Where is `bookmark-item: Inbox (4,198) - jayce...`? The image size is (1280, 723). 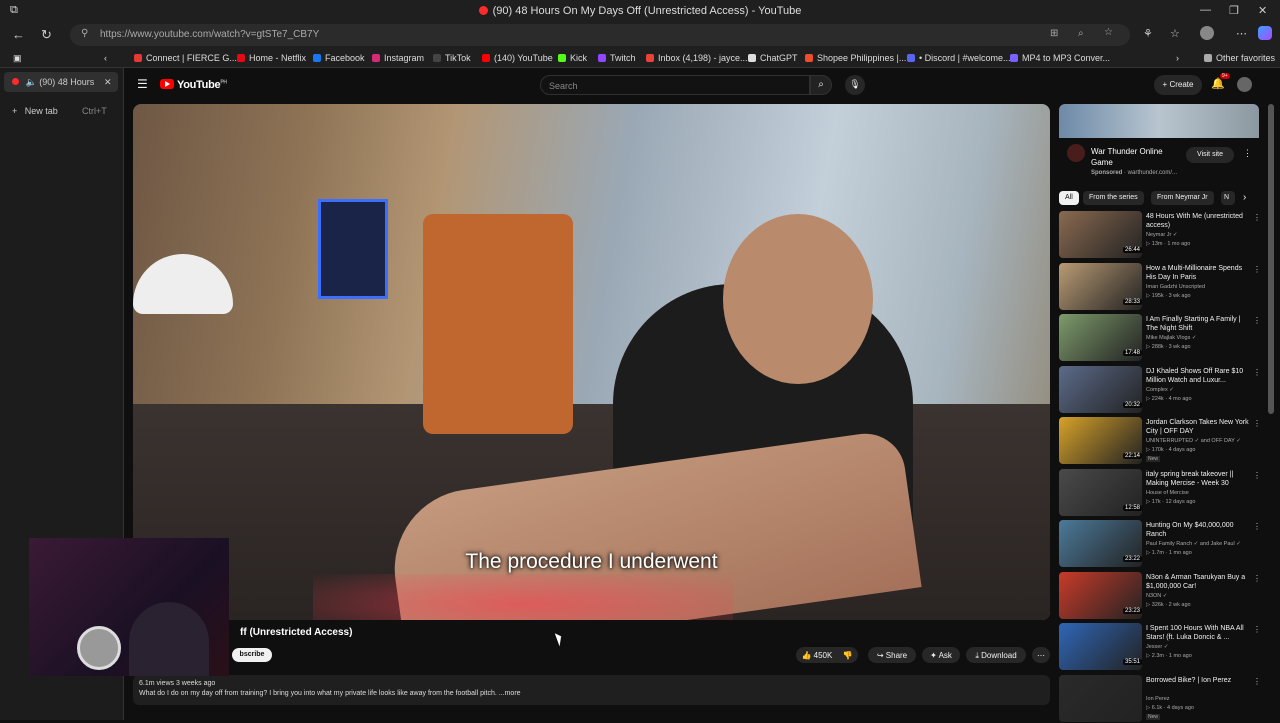
bookmark-item: Inbox (4,198) - jayce... is located at coordinates (697, 58).